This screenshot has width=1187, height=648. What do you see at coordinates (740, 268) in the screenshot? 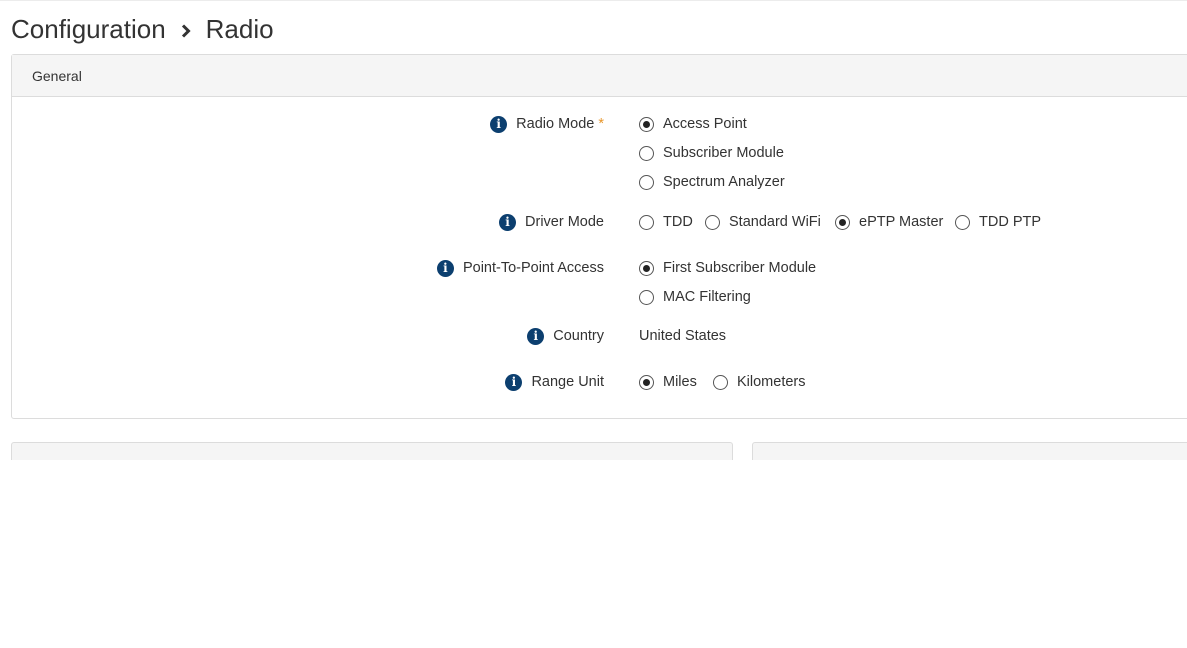
I see `option-label: First Subscriber Module` at bounding box center [740, 268].